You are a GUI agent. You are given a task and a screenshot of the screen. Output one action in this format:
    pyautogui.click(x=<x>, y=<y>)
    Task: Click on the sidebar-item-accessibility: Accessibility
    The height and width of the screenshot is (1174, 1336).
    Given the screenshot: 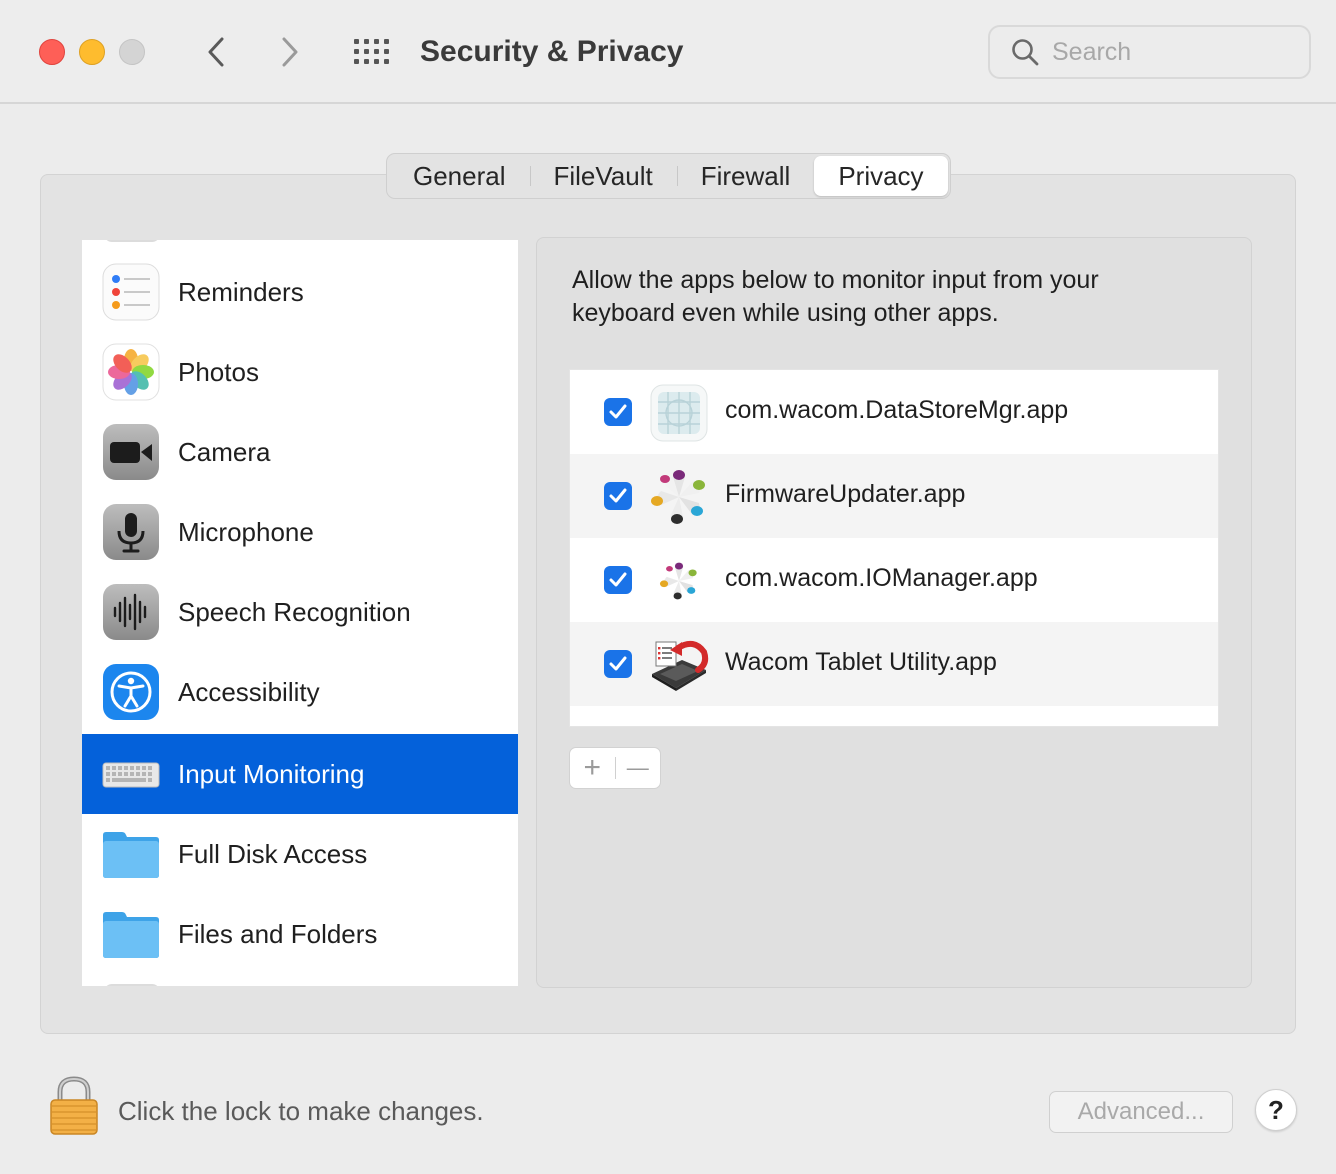 What is the action you would take?
    pyautogui.click(x=300, y=692)
    